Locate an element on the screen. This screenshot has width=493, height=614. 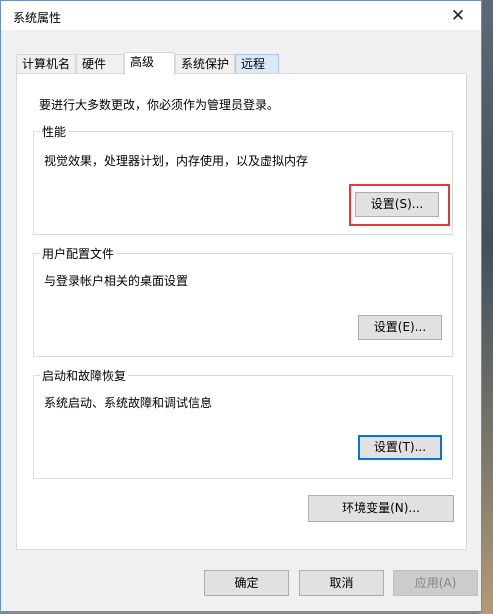
window-title: 系统属性 is located at coordinates (37, 18).